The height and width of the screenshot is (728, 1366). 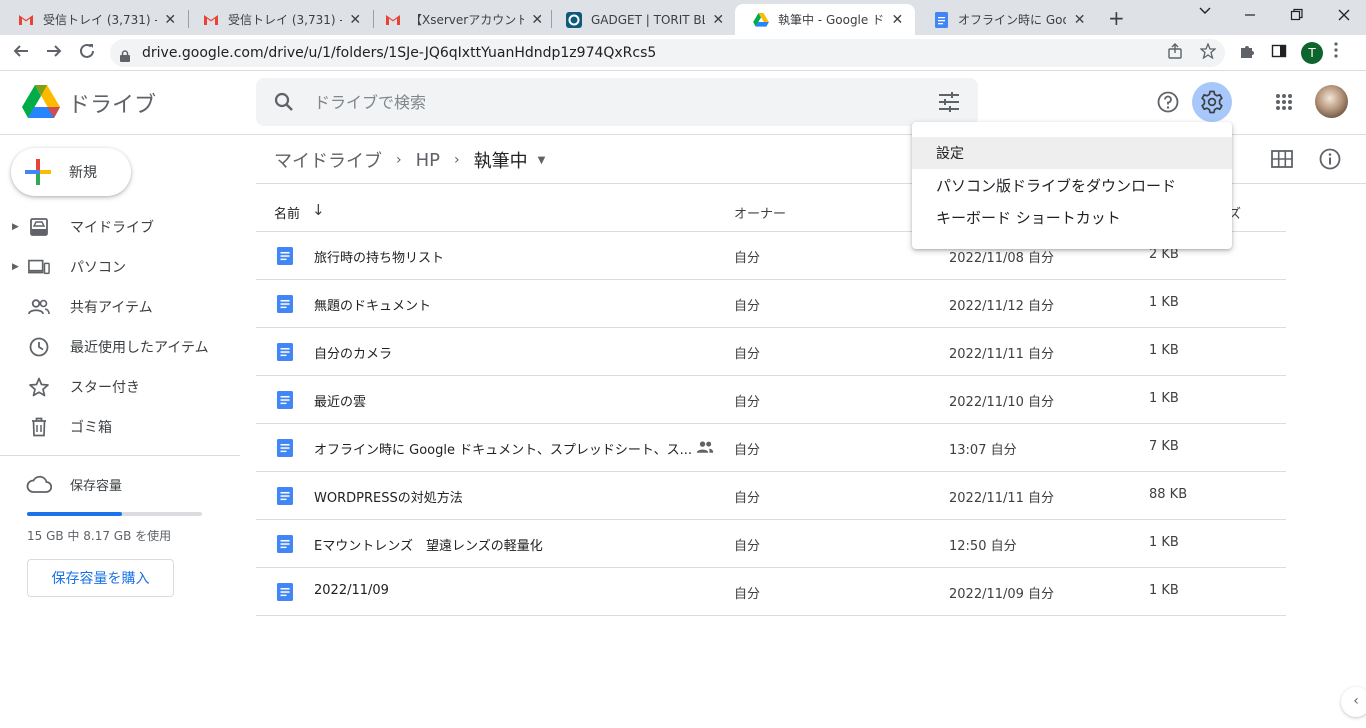 What do you see at coordinates (705, 447) in the screenshot?
I see `shared-people-icon` at bounding box center [705, 447].